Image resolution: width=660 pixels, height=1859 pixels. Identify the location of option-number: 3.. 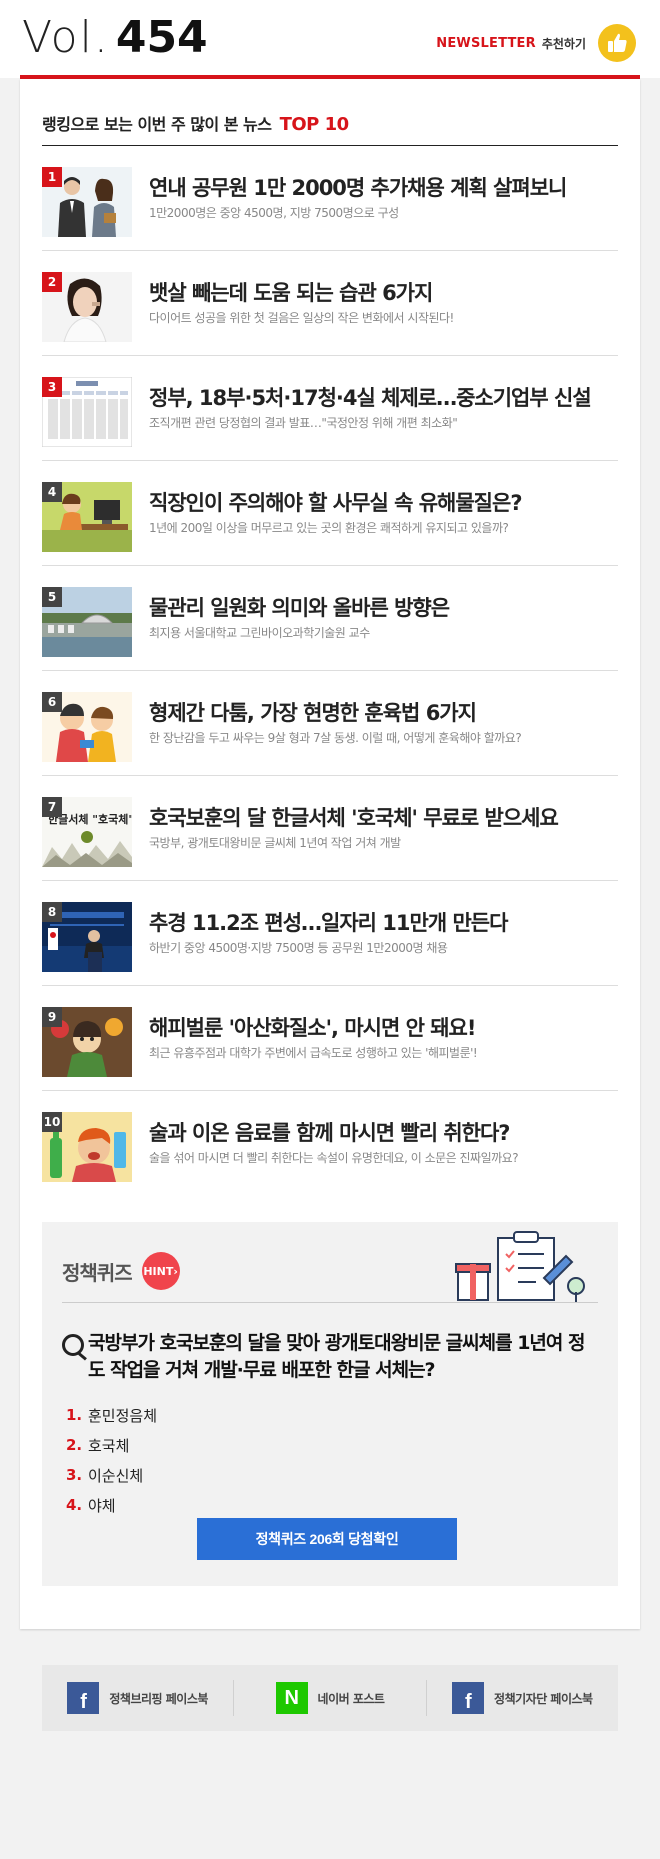
(74, 1475).